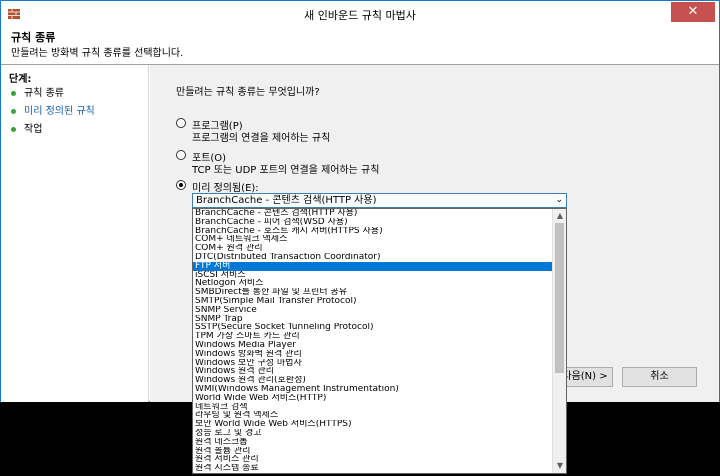 This screenshot has width=720, height=476. I want to click on dropdown-item: BranchCache - 피어 검색(WSD 사용), so click(373, 222).